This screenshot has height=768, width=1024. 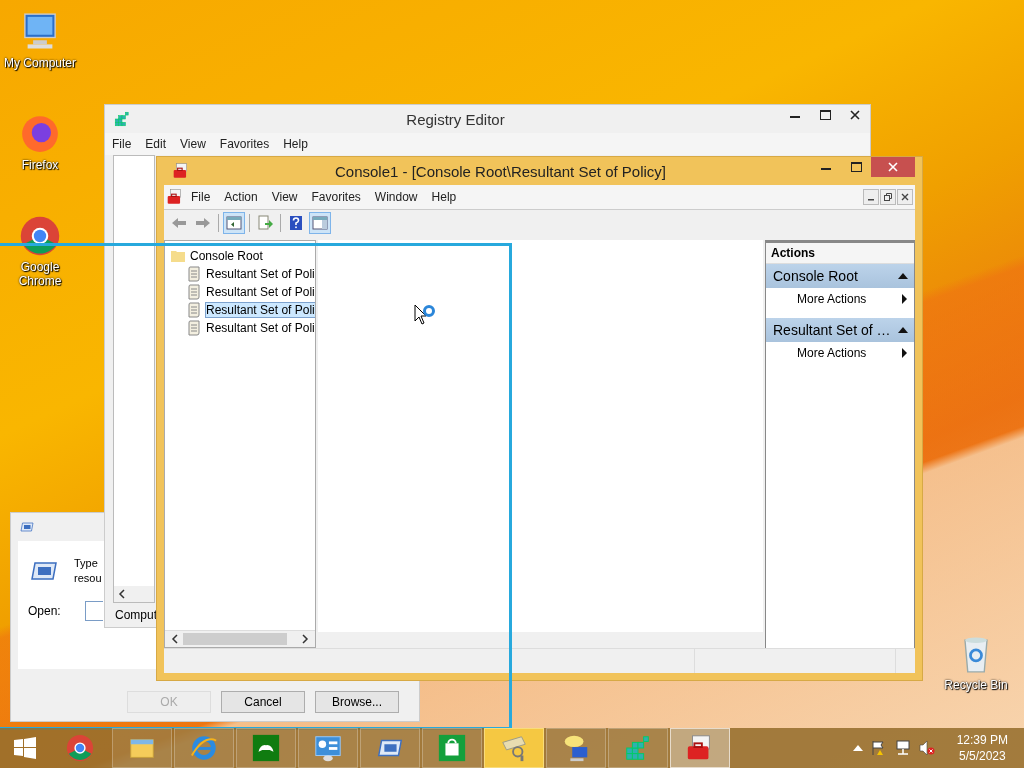 I want to click on scrollbar-thumb, so click(x=235, y=639).